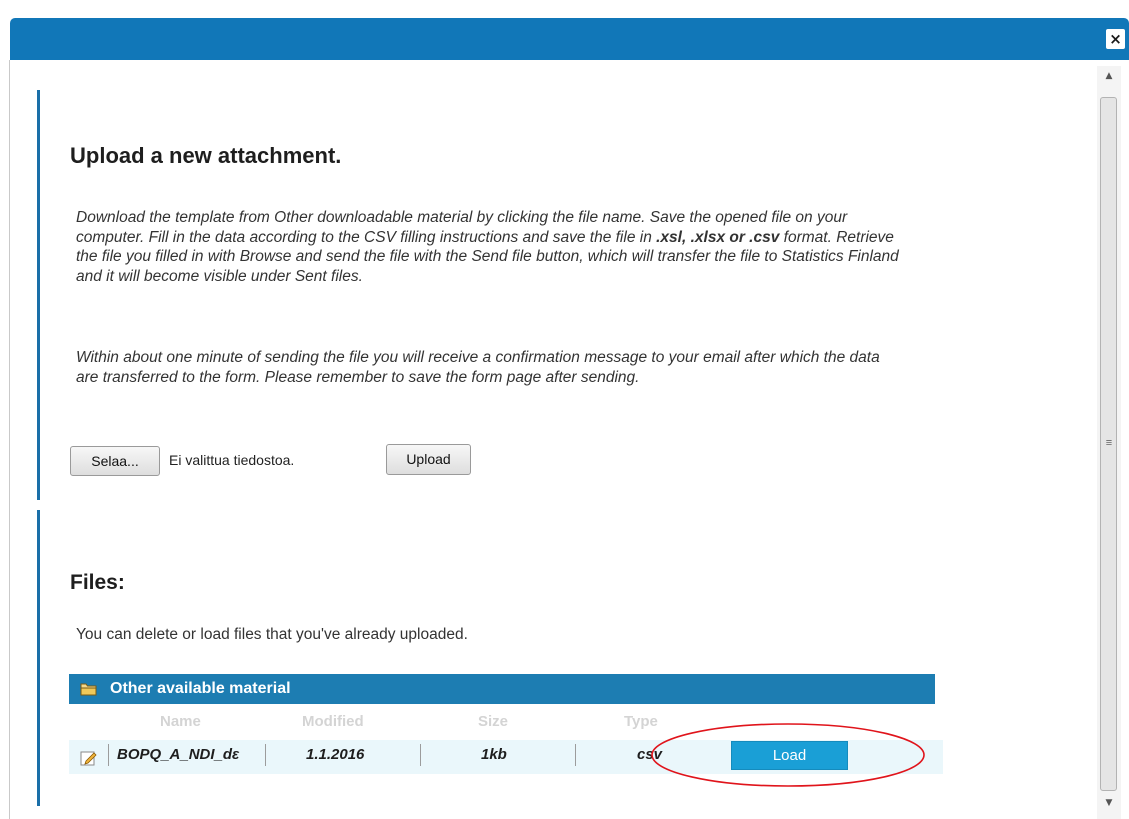 The image size is (1129, 819). Describe the element at coordinates (494, 754) in the screenshot. I see `file-size: 1kb` at that location.